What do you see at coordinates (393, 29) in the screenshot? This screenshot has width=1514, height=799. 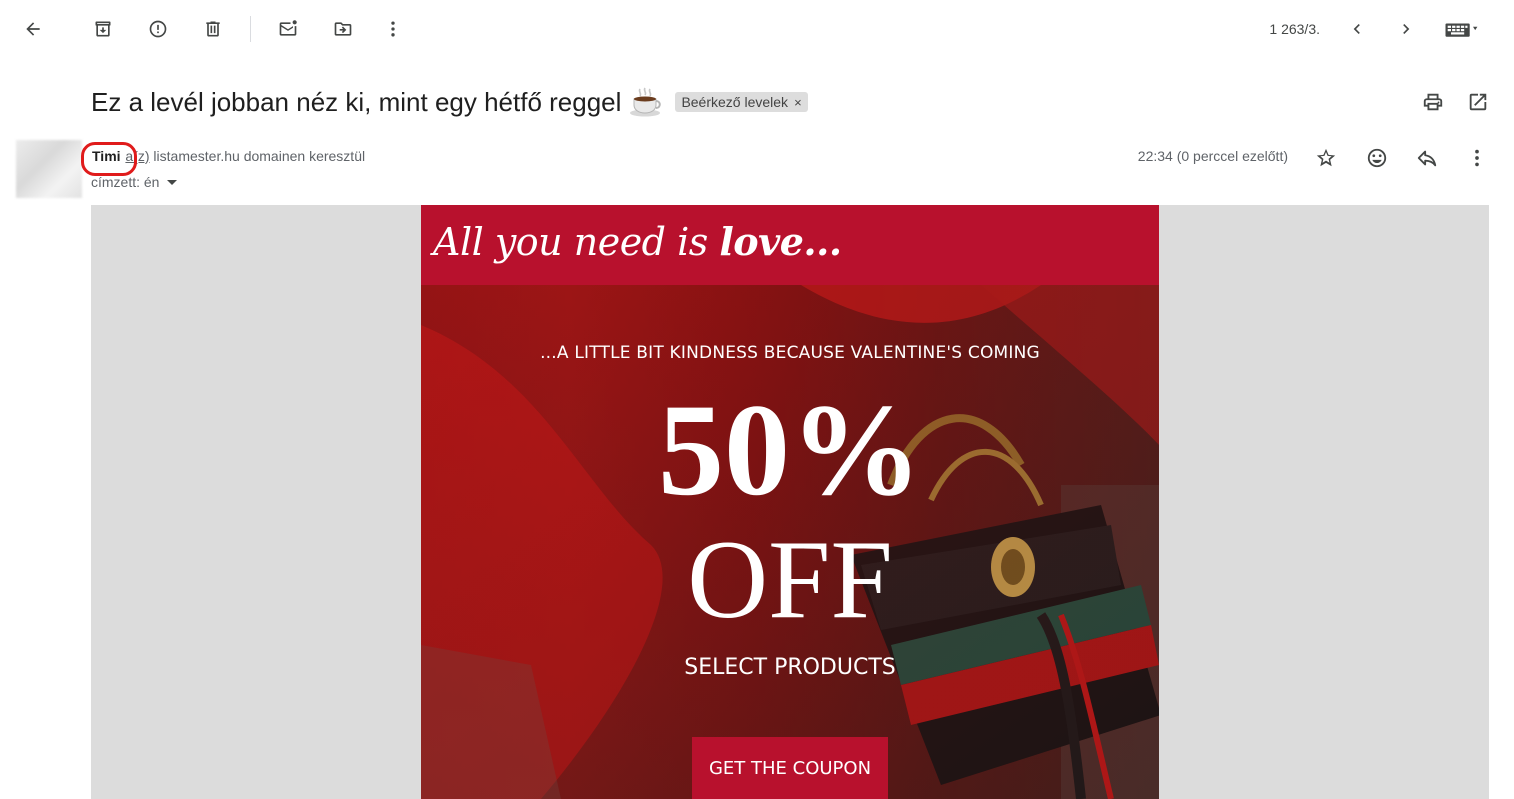 I see `more-vert-icon` at bounding box center [393, 29].